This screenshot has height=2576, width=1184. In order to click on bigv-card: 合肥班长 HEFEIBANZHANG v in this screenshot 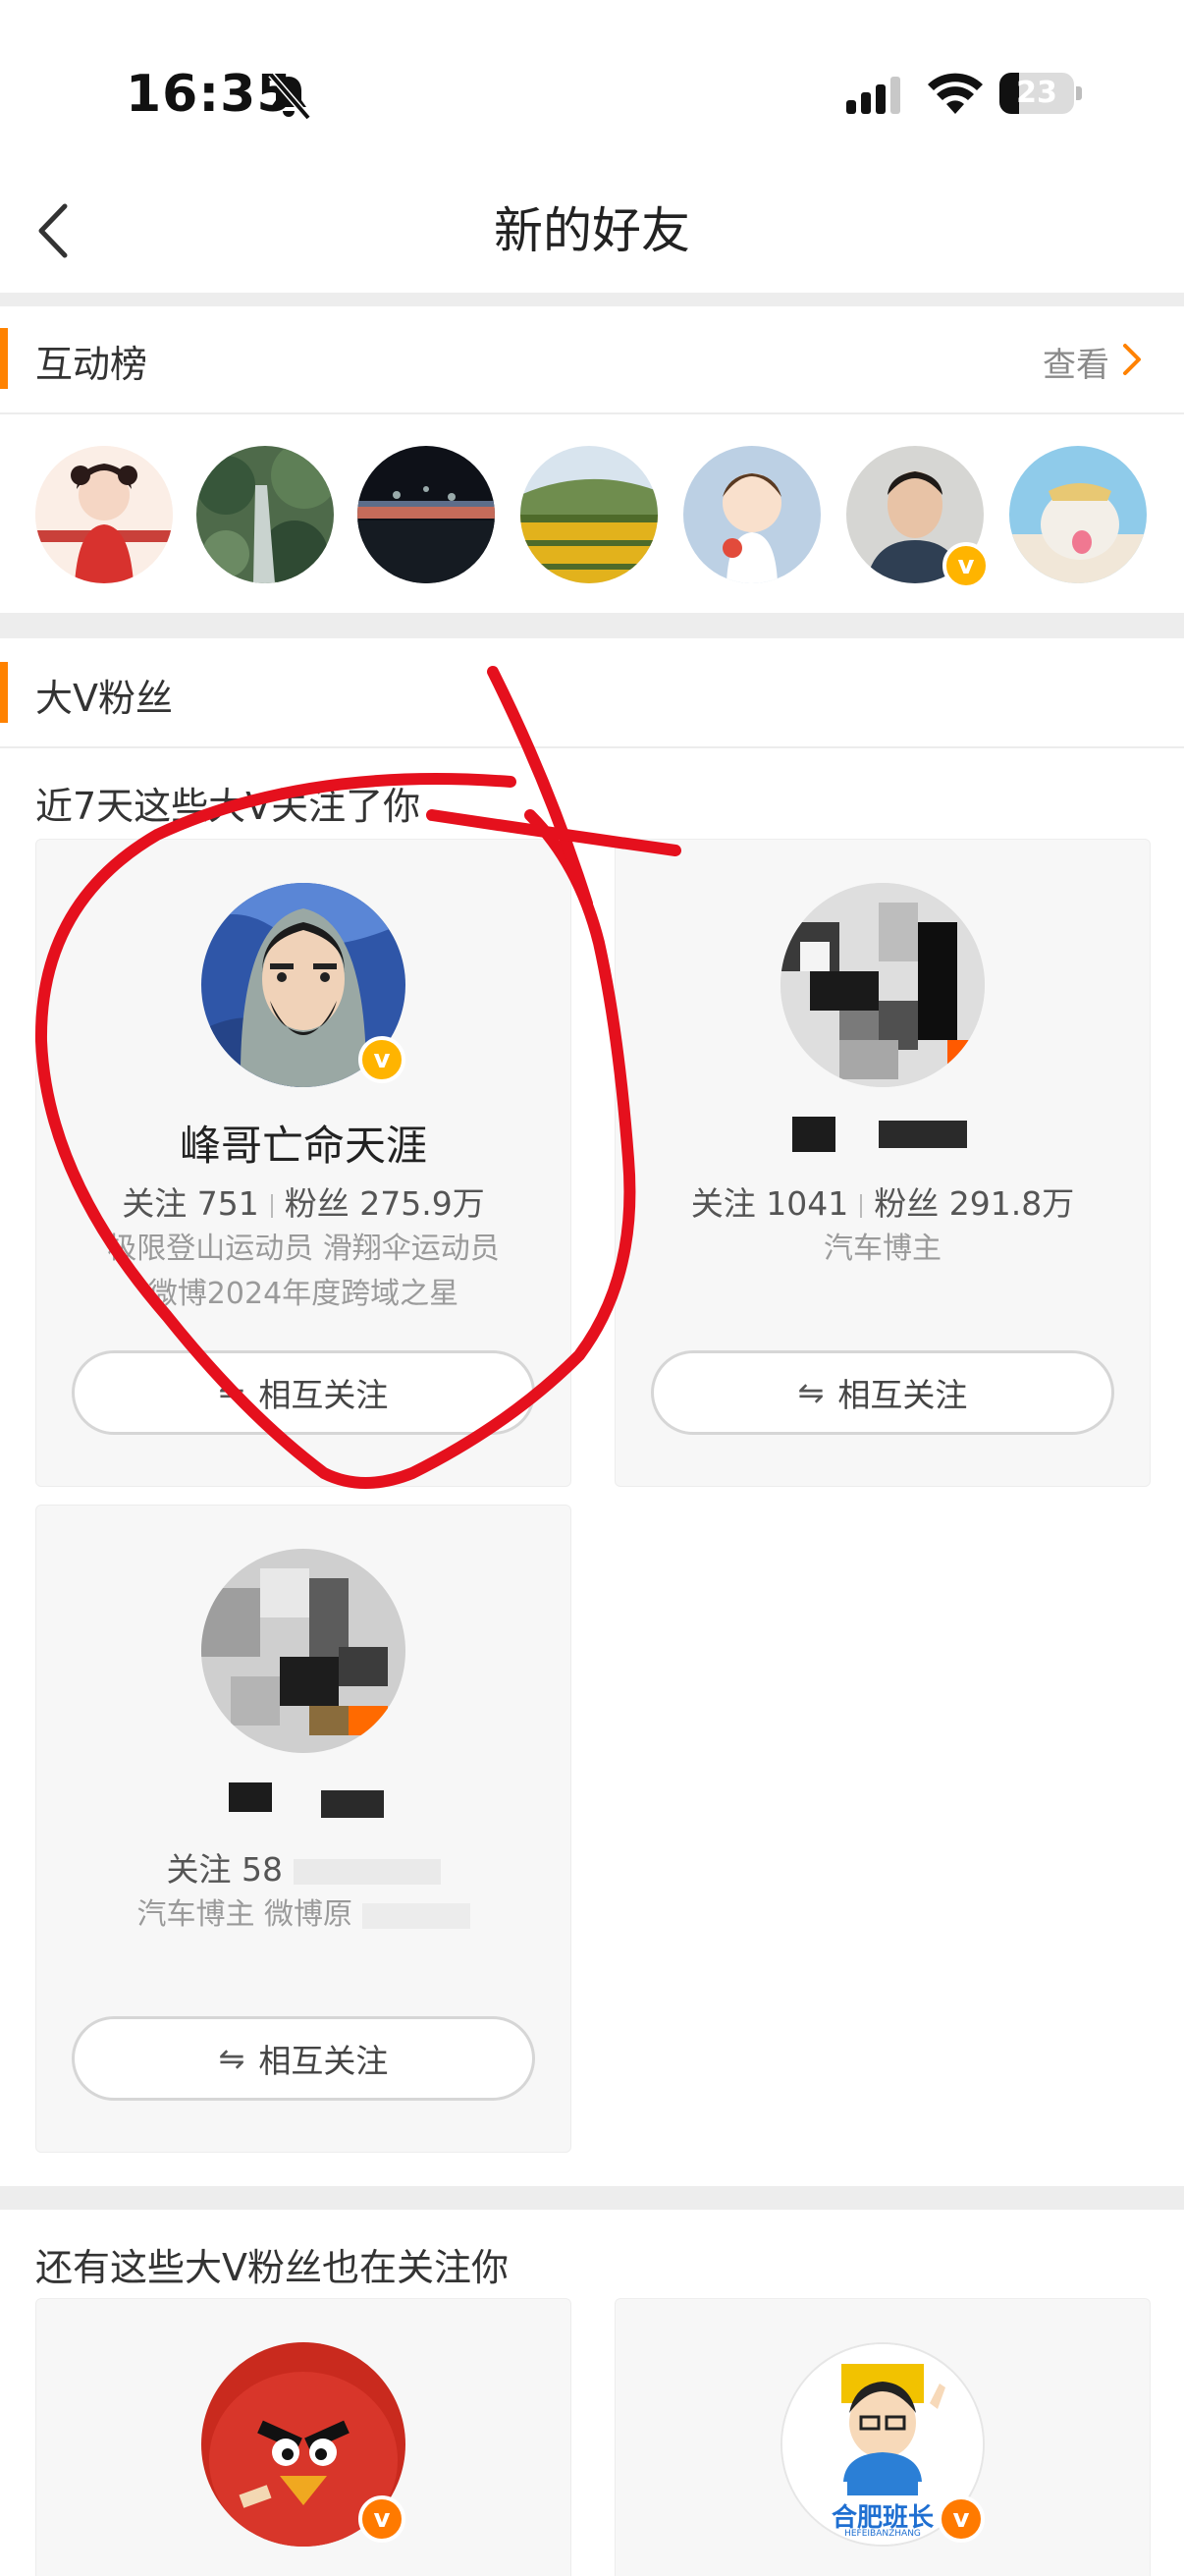, I will do `click(883, 2437)`.